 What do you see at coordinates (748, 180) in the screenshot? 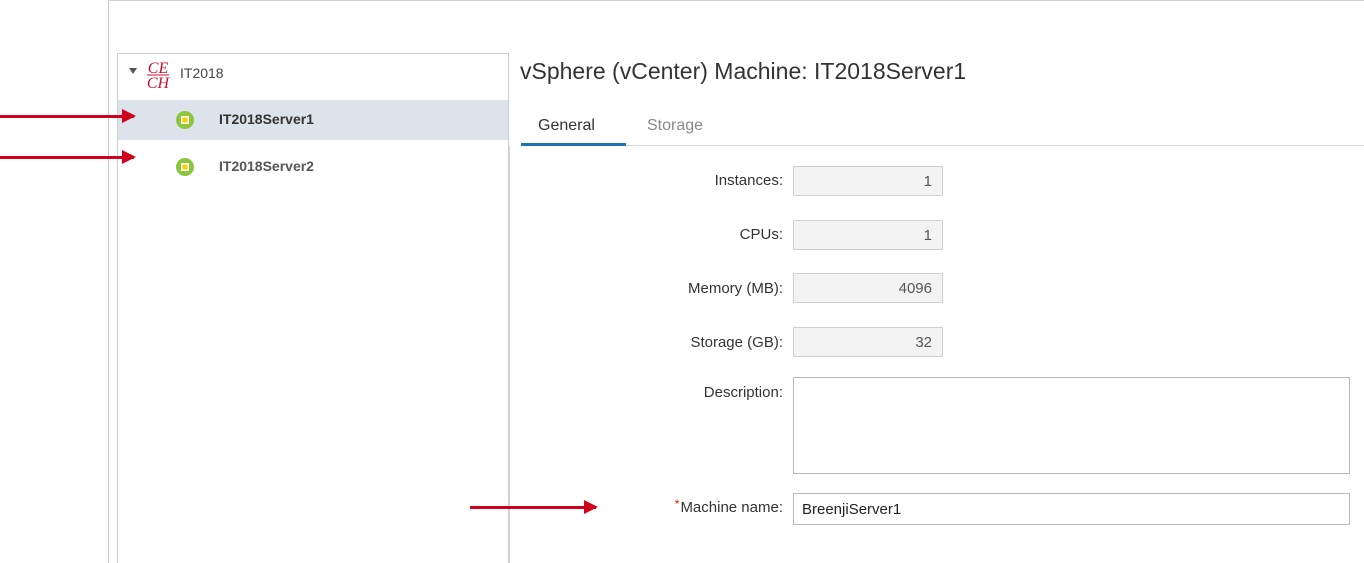
I see `instances-label: Instances:` at bounding box center [748, 180].